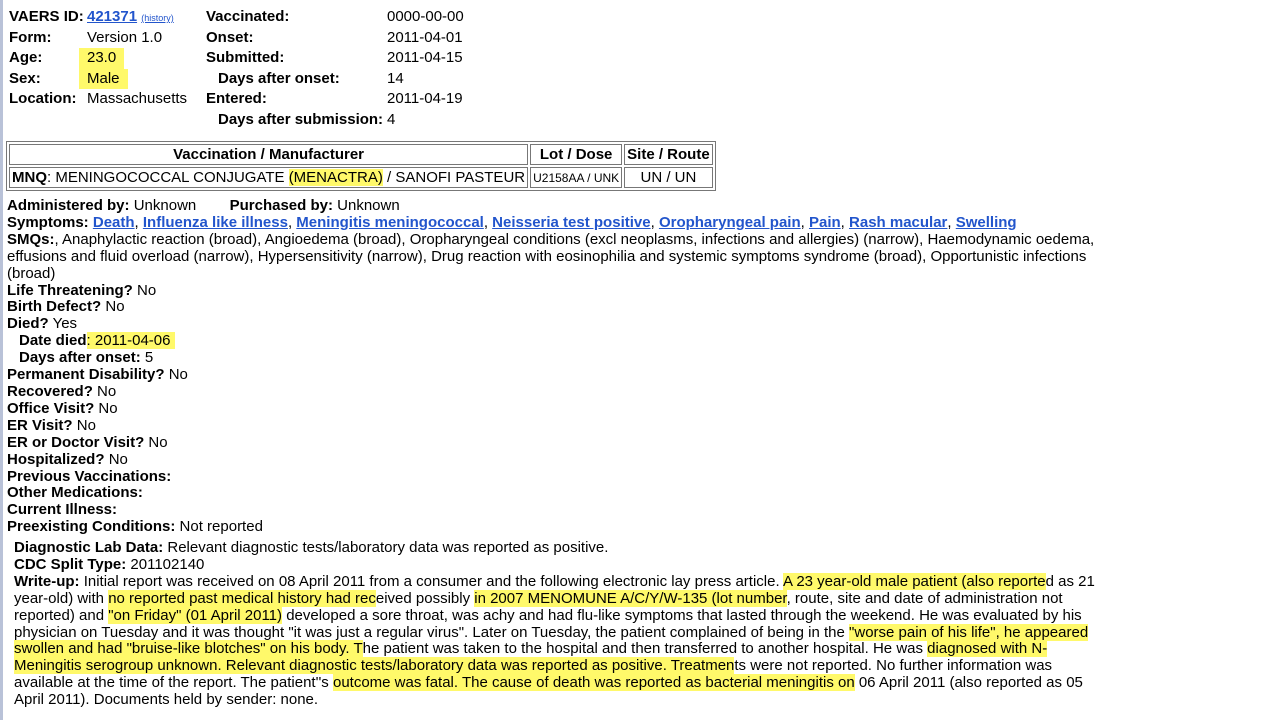 The image size is (1280, 720). What do you see at coordinates (557, 290) in the screenshot?
I see `life-threatening-row: Life Threatening? No` at bounding box center [557, 290].